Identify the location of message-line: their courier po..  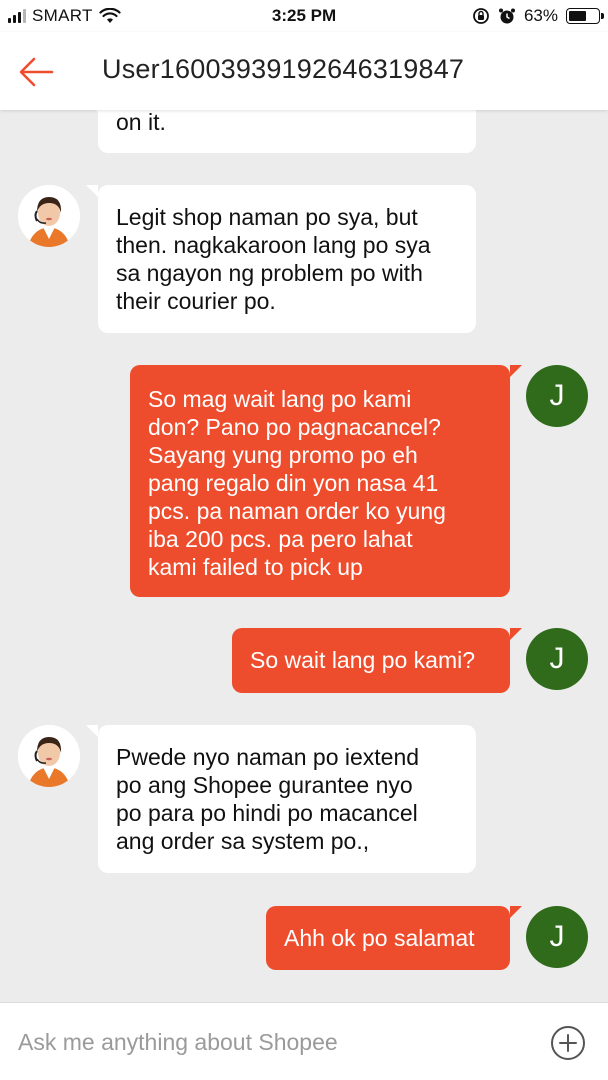
(196, 301).